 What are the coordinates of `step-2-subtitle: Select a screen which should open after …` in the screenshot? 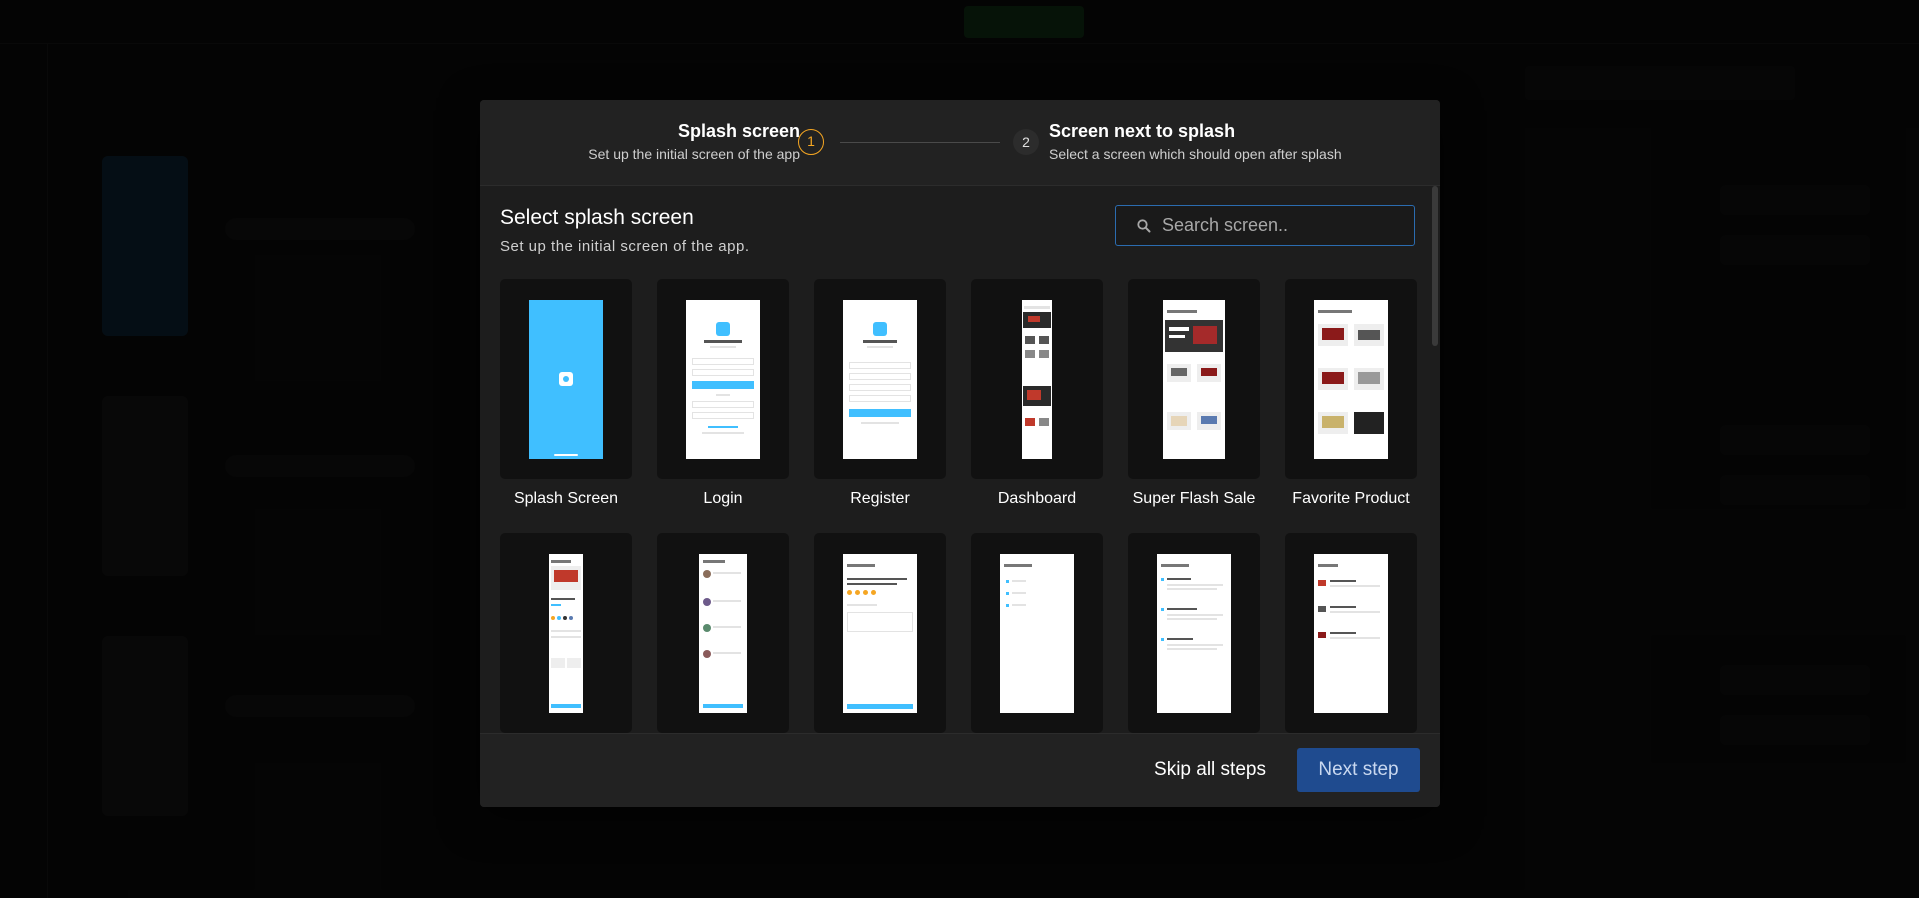 It's located at (1195, 154).